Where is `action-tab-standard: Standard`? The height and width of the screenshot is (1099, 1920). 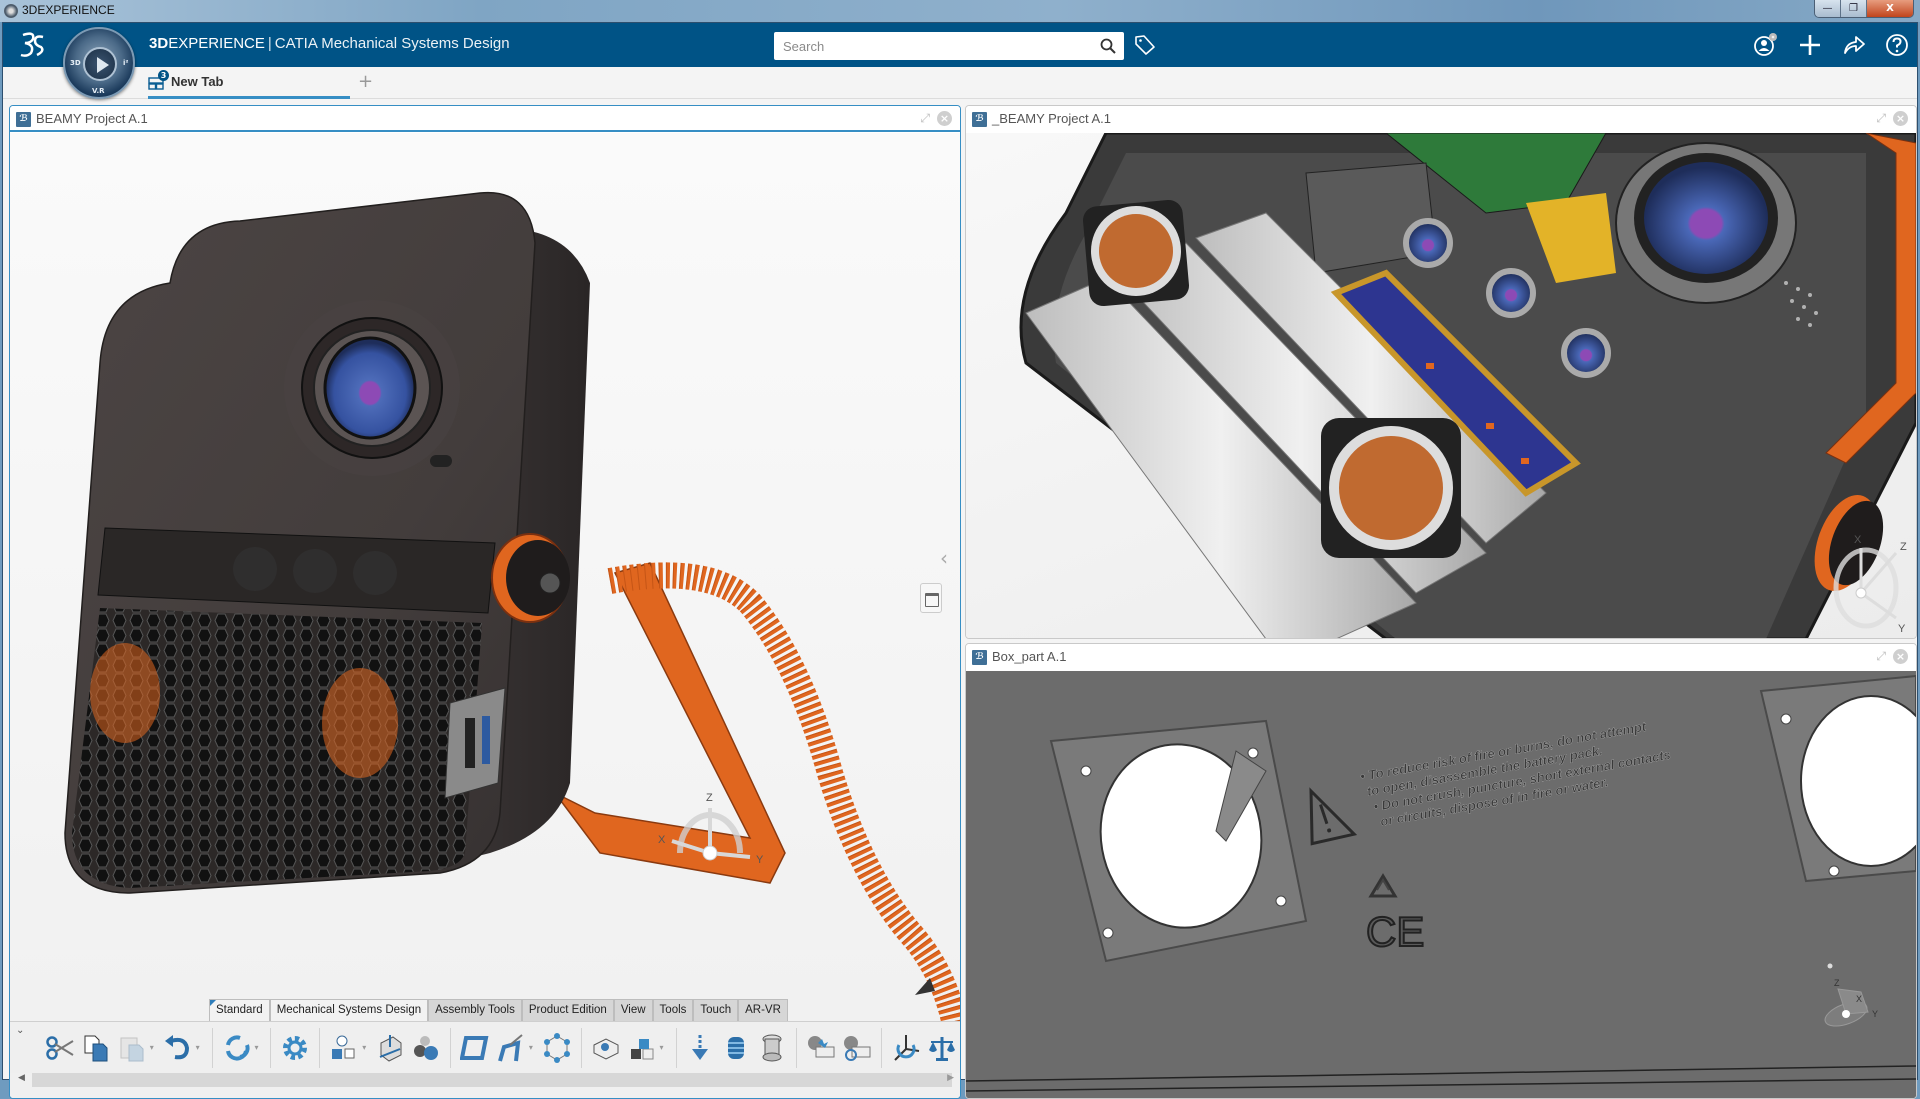 action-tab-standard: Standard is located at coordinates (239, 1010).